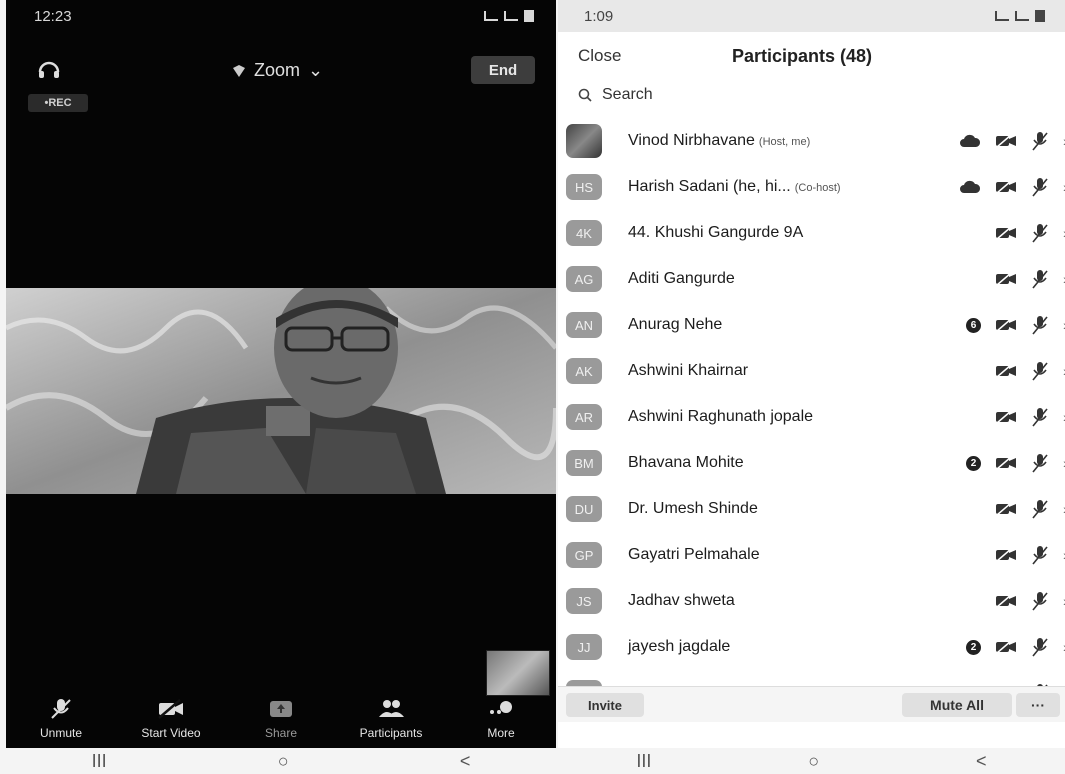 The width and height of the screenshot is (1065, 774). I want to click on right-android-navbar: III ○ <, so click(811, 761).